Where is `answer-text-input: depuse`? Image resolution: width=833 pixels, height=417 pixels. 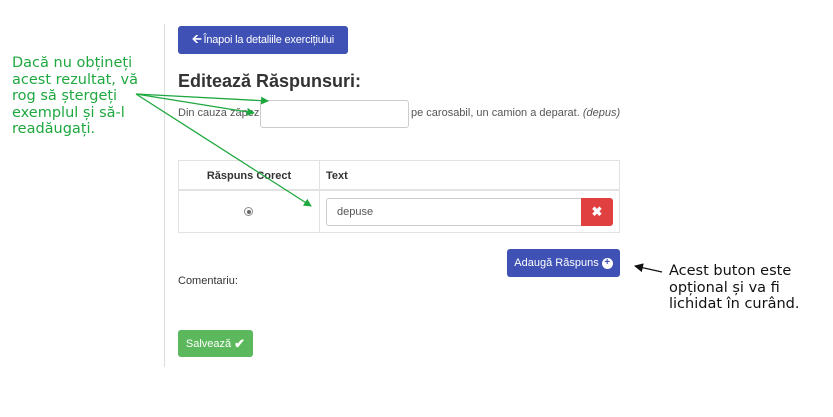
answer-text-input: depuse is located at coordinates (454, 212).